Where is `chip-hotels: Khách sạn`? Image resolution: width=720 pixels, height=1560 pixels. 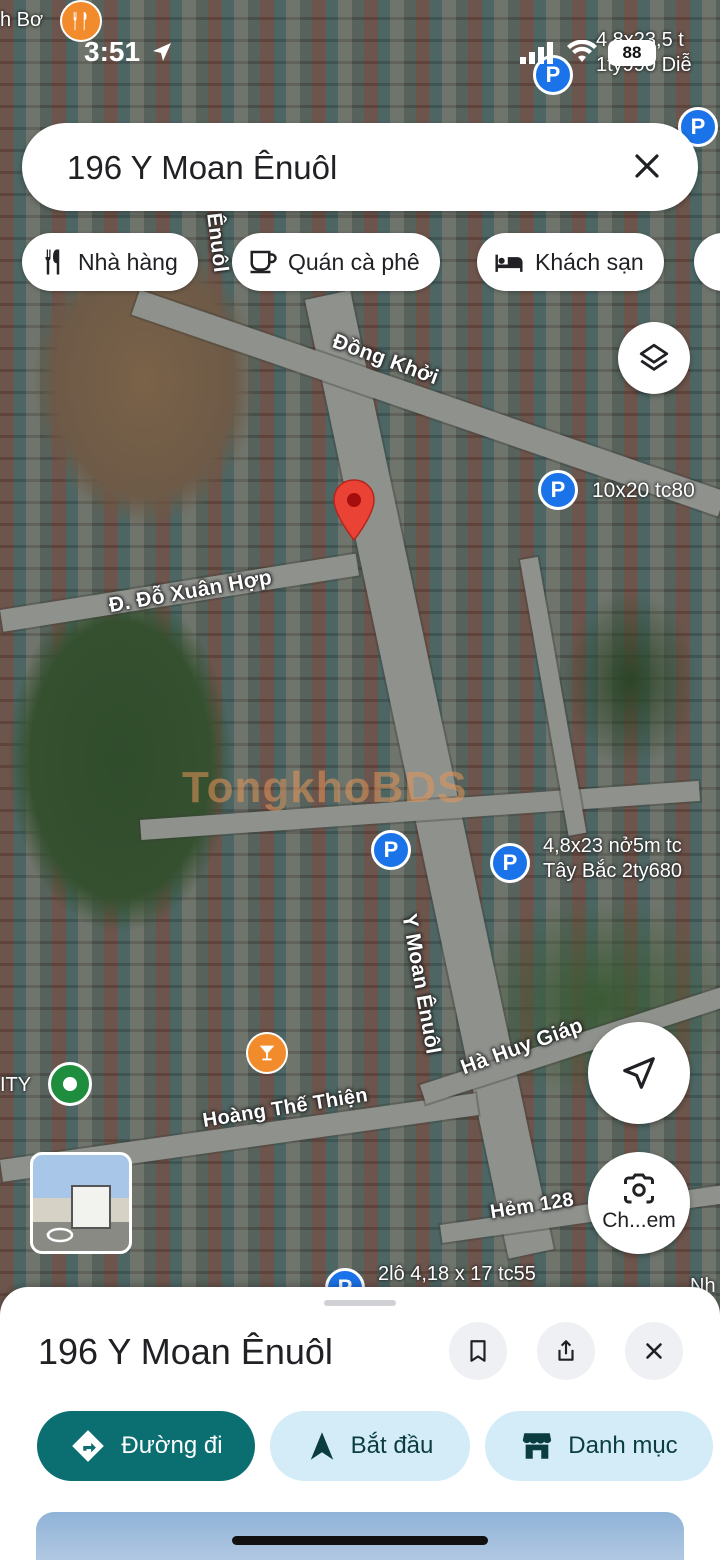 chip-hotels: Khách sạn is located at coordinates (570, 262).